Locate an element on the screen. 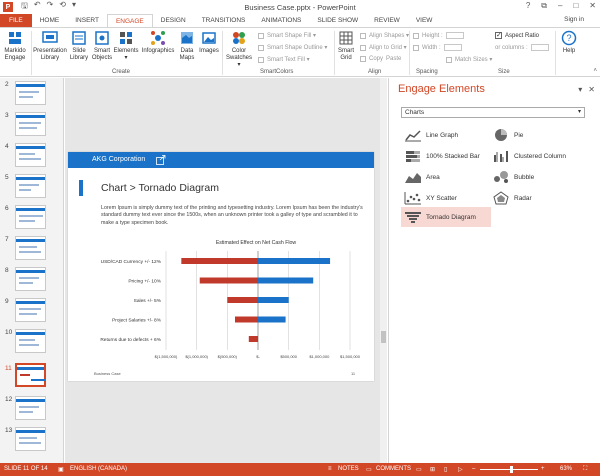 This screenshot has width=600, height=476. chart-item-clustered-column: Clustered Column is located at coordinates (539, 156).